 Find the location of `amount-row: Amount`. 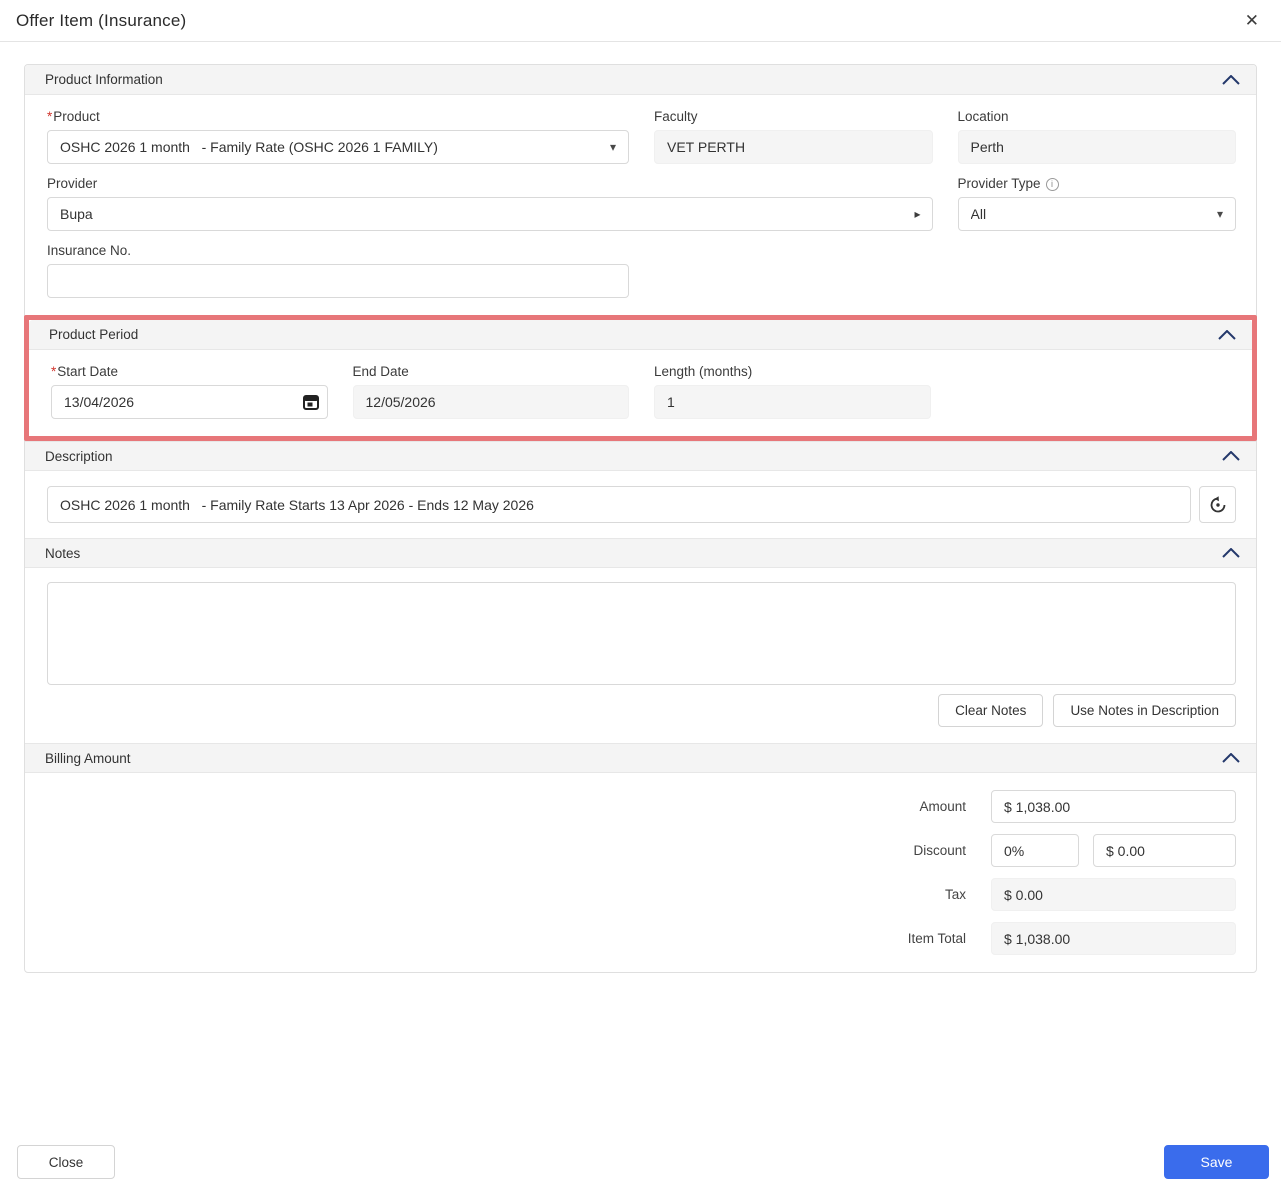

amount-row: Amount is located at coordinates (641, 806).